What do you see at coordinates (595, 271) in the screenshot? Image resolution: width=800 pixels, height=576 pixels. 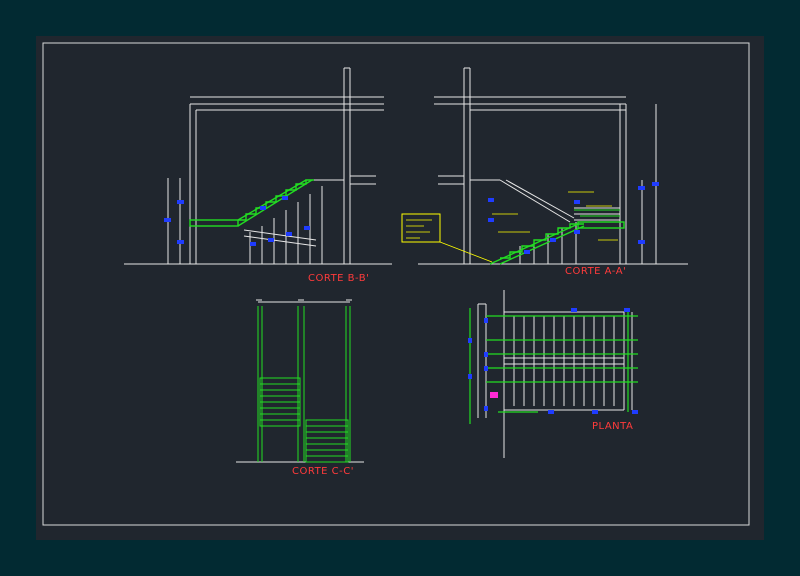 I see `section-aa-label: CORTE A-A'` at bounding box center [595, 271].